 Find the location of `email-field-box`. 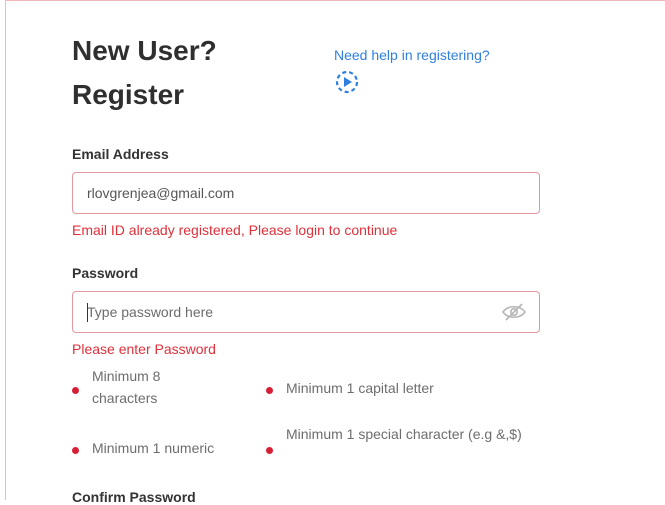

email-field-box is located at coordinates (306, 193).